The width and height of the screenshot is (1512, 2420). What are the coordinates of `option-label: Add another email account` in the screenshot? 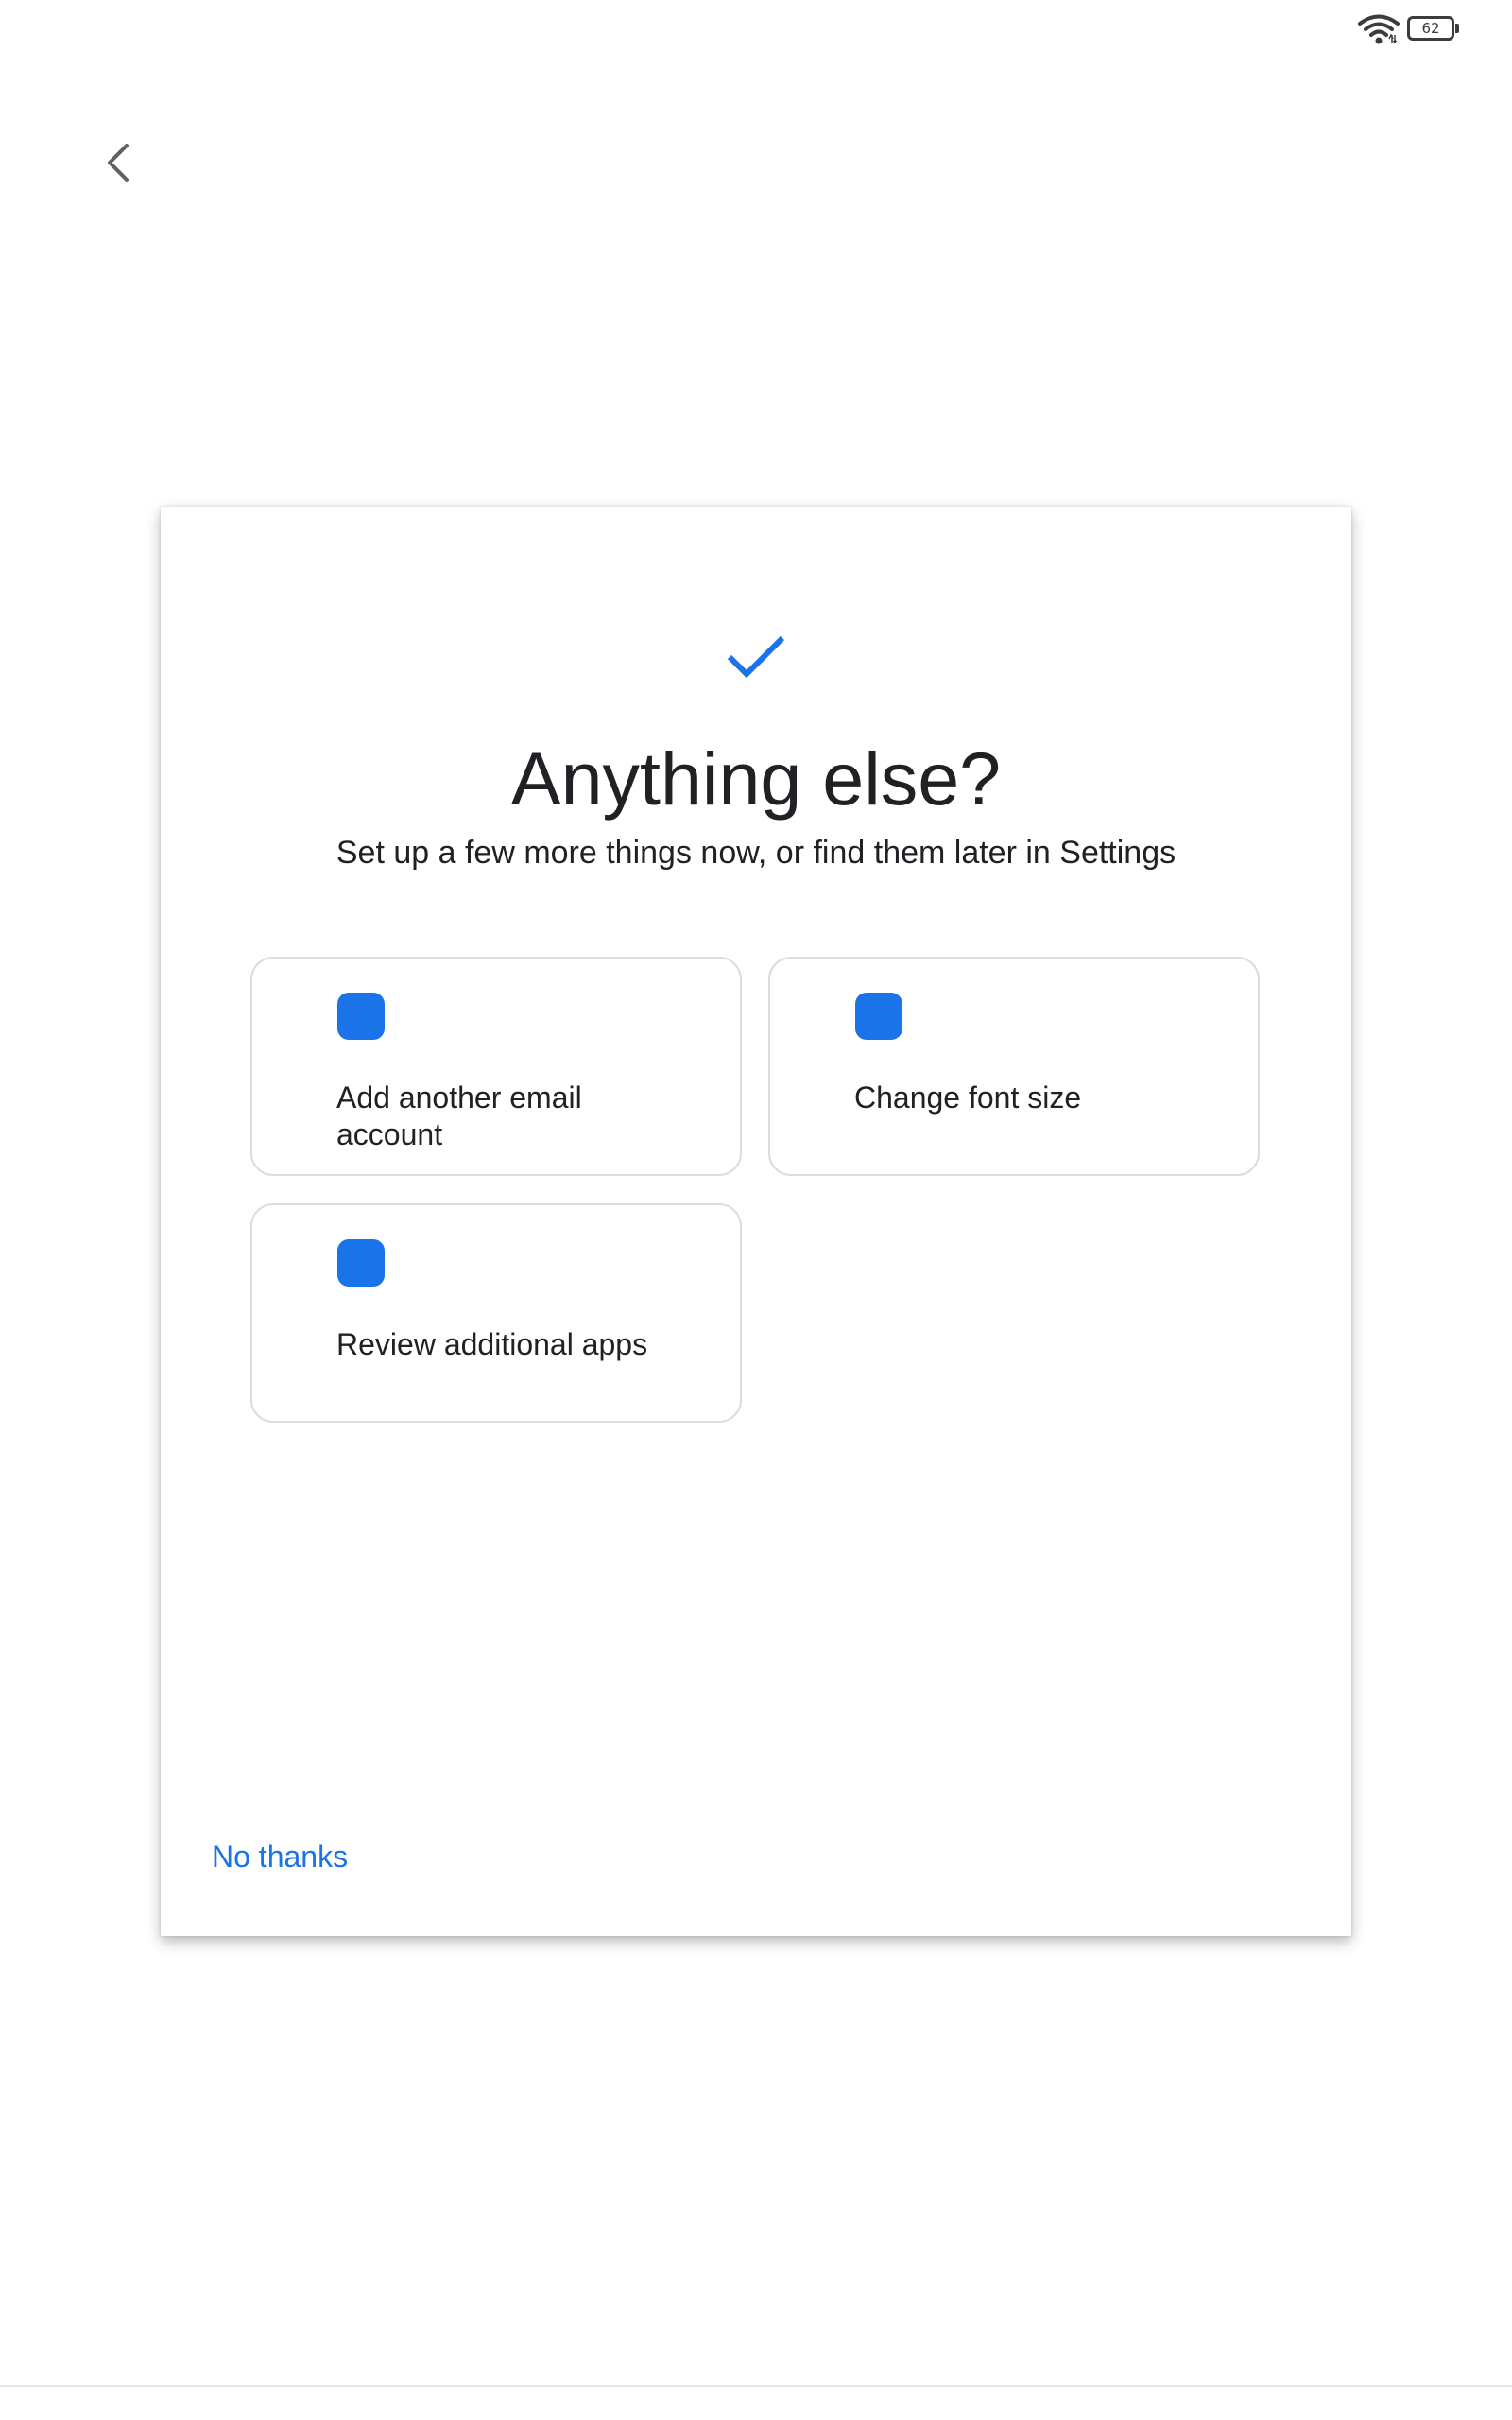 It's located at (459, 1115).